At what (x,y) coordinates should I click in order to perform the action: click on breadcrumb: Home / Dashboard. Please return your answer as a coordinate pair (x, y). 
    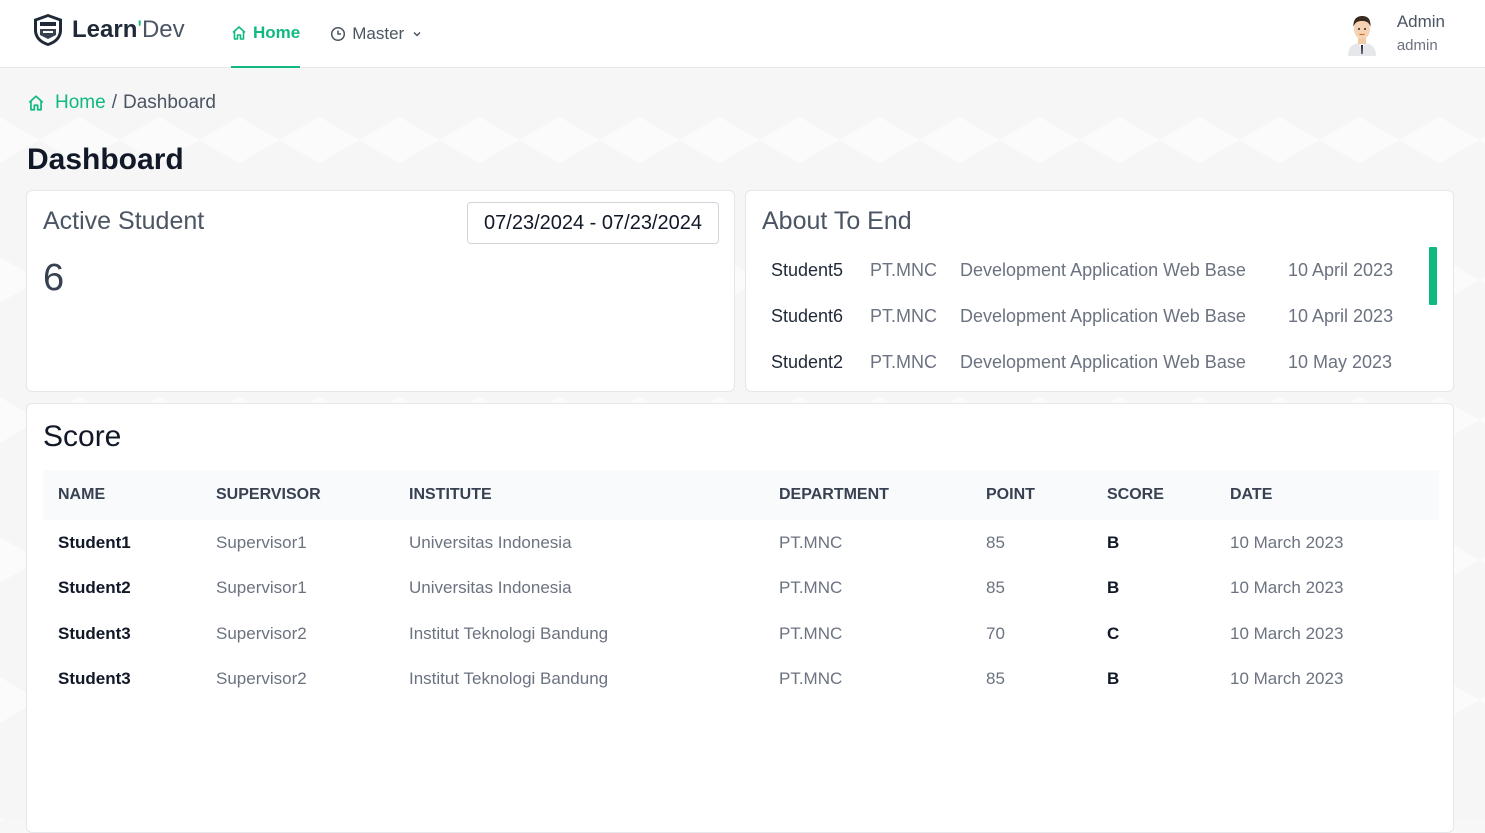
    Looking at the image, I should click on (121, 103).